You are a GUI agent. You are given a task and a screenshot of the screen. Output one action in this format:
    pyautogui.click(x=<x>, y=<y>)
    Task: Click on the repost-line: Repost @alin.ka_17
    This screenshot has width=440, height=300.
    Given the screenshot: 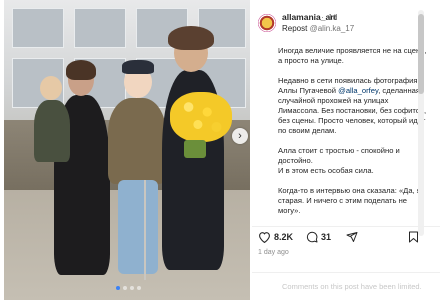 What is the action you would take?
    pyautogui.click(x=318, y=28)
    